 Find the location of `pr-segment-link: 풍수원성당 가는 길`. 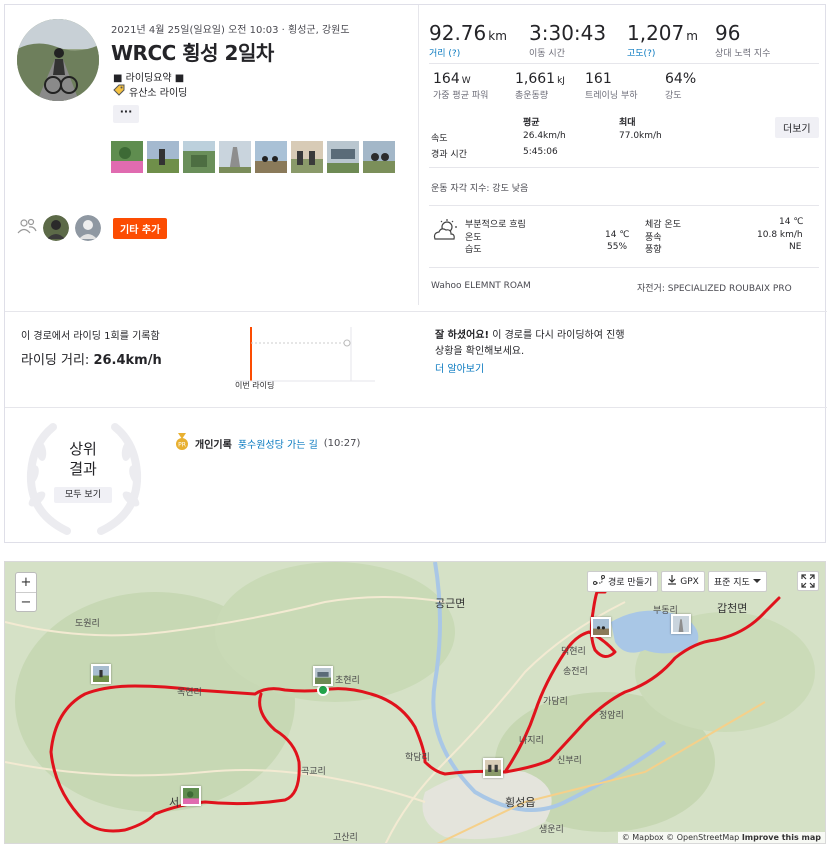

pr-segment-link: 풍수원성당 가는 길 is located at coordinates (278, 443).